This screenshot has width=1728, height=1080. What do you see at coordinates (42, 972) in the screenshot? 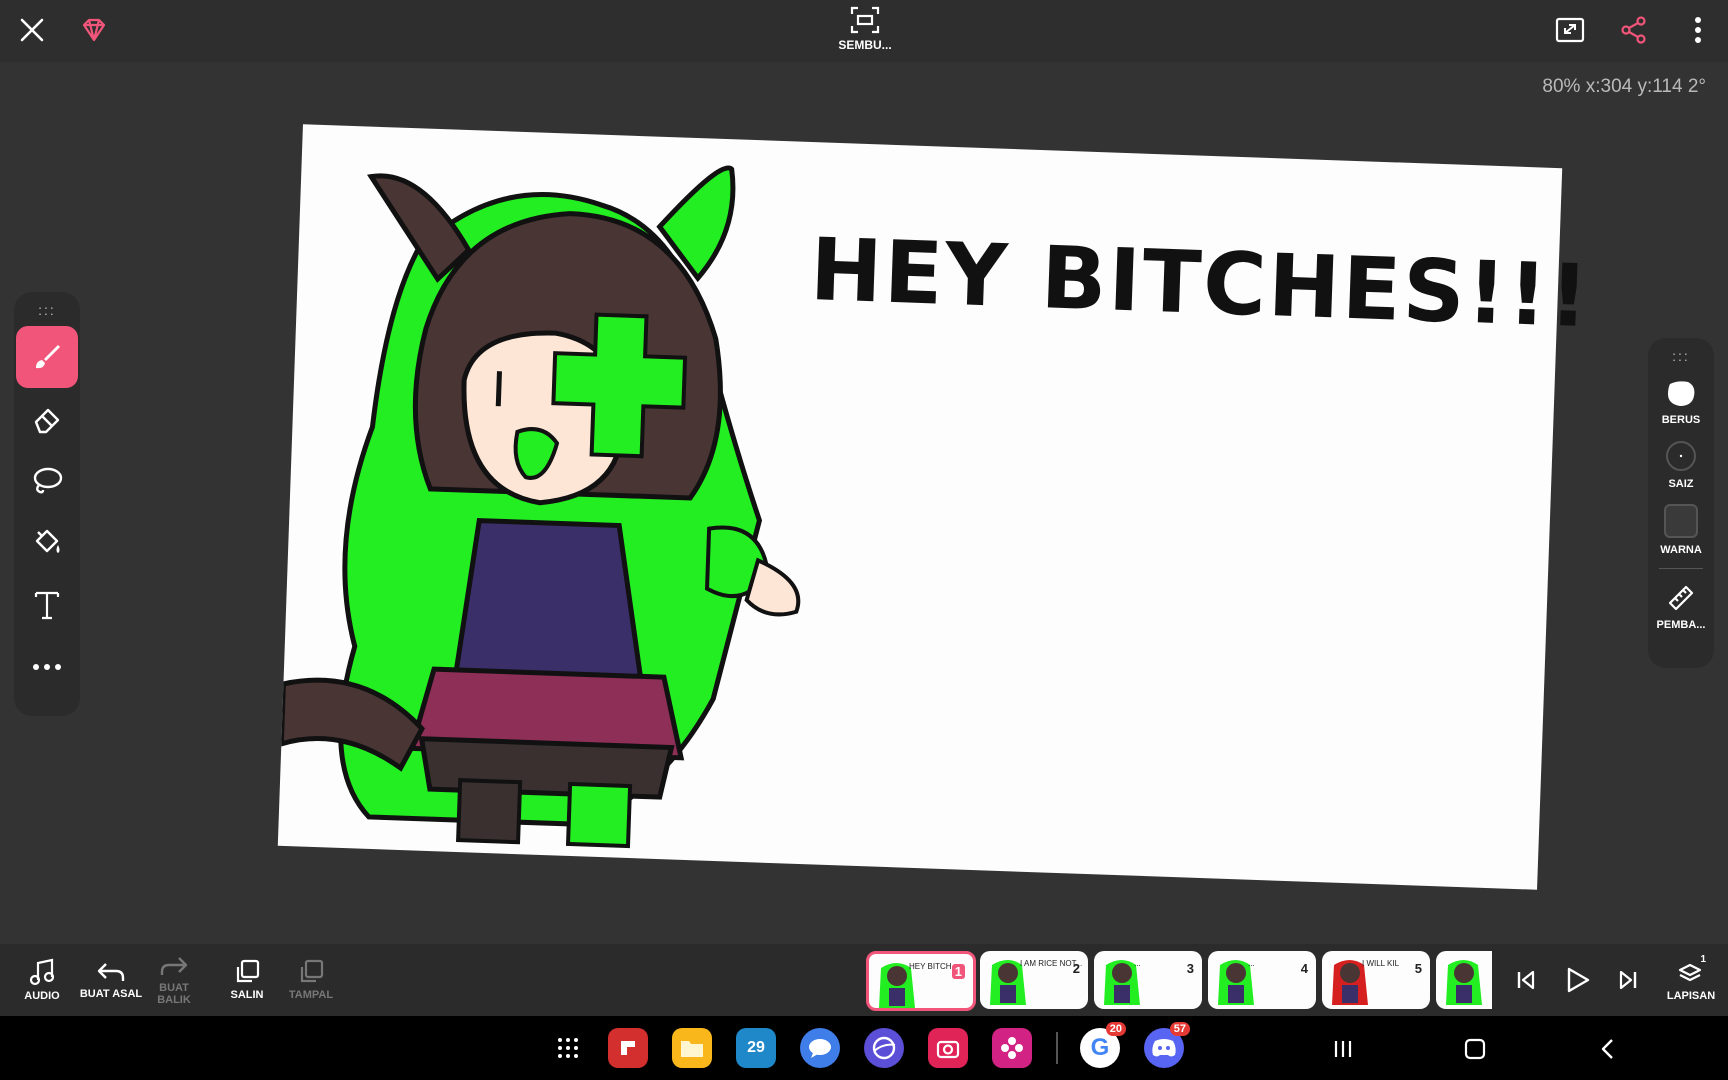
I see `music-note-icon` at bounding box center [42, 972].